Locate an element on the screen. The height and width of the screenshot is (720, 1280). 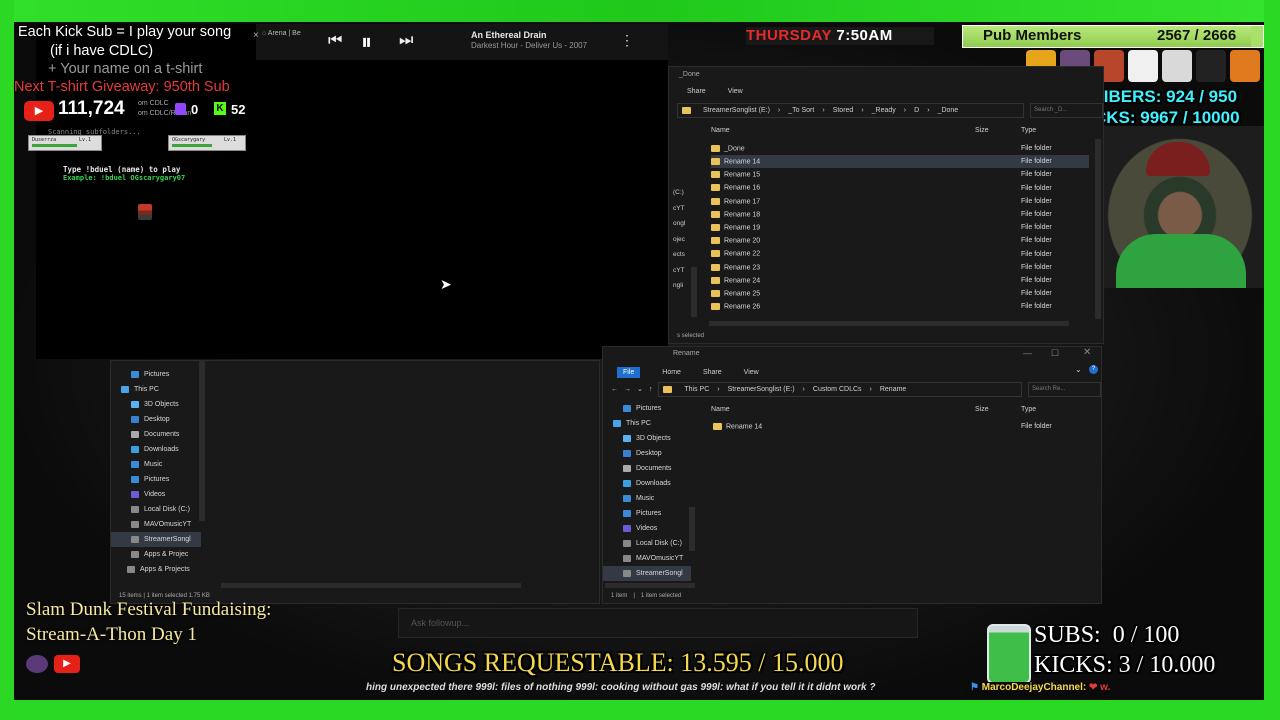
videos-icon is located at coordinates (135, 494).